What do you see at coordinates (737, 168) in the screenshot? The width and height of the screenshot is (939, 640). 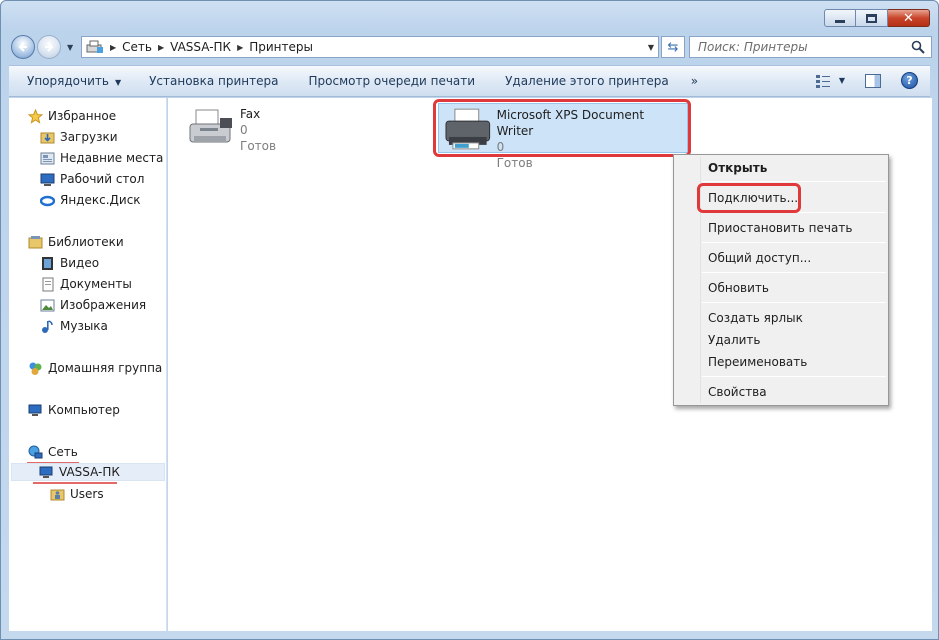 I see `menu-item-open: Открыть` at bounding box center [737, 168].